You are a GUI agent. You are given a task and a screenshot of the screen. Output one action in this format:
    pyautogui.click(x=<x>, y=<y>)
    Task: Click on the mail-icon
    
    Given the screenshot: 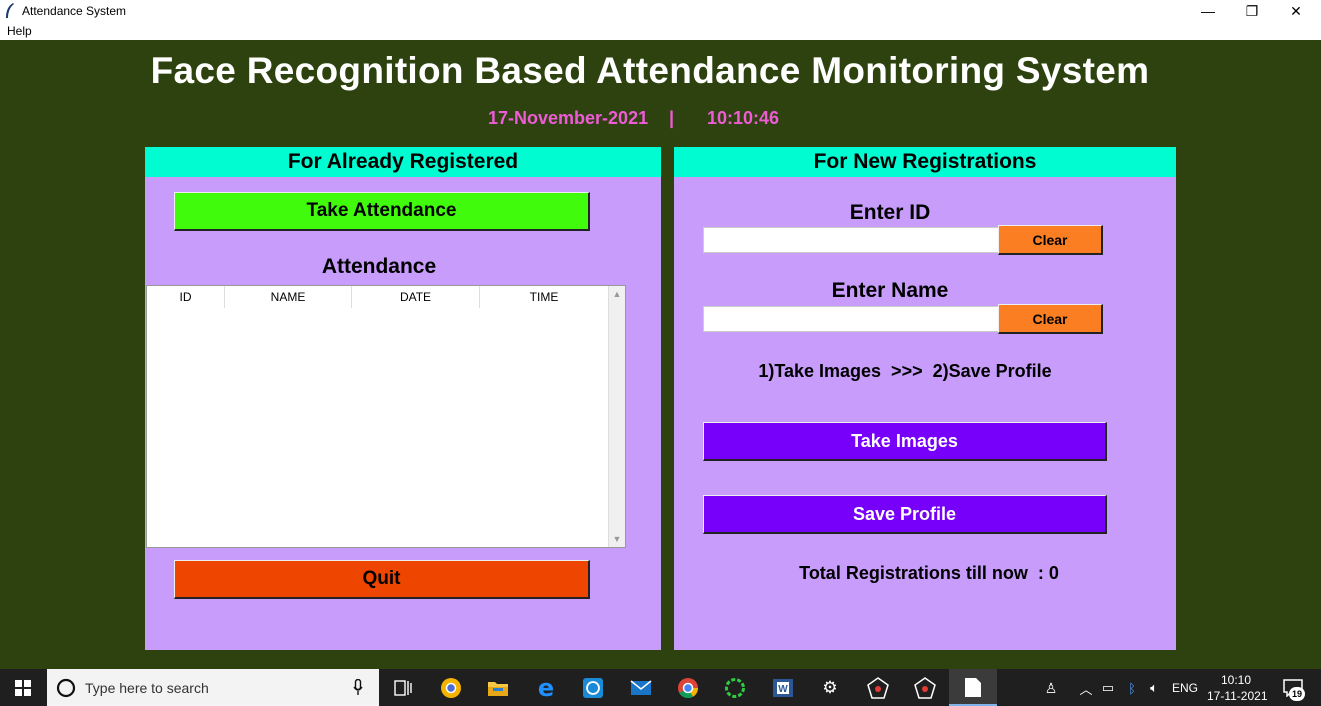 What is the action you would take?
    pyautogui.click(x=641, y=688)
    